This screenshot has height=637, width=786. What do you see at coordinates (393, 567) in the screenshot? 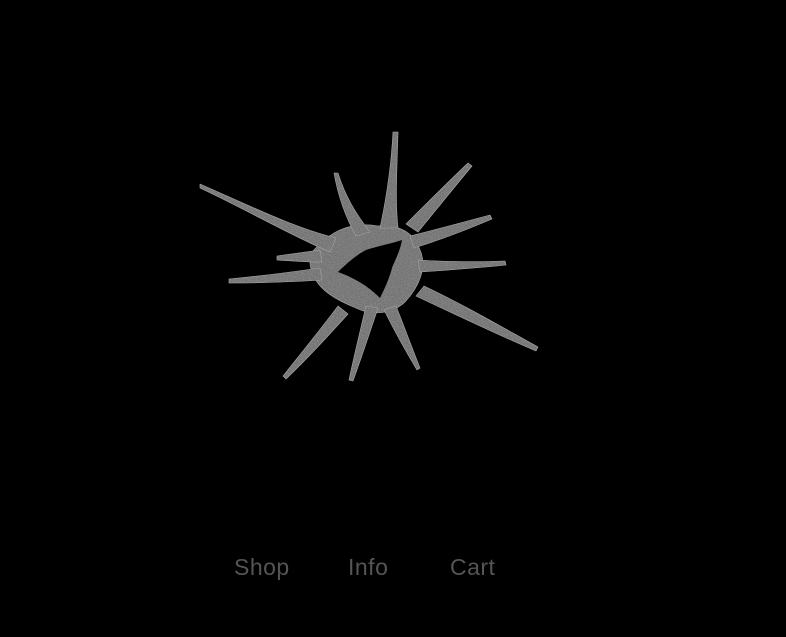
I see `footer-nav: Shop Info Cart` at bounding box center [393, 567].